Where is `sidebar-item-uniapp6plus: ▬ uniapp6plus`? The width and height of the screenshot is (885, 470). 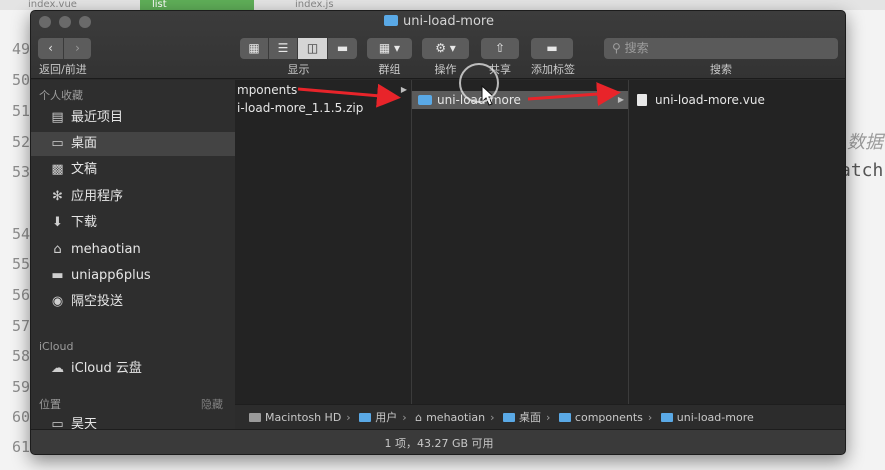
sidebar-item-uniapp6plus: ▬ uniapp6plus is located at coordinates (142, 276).